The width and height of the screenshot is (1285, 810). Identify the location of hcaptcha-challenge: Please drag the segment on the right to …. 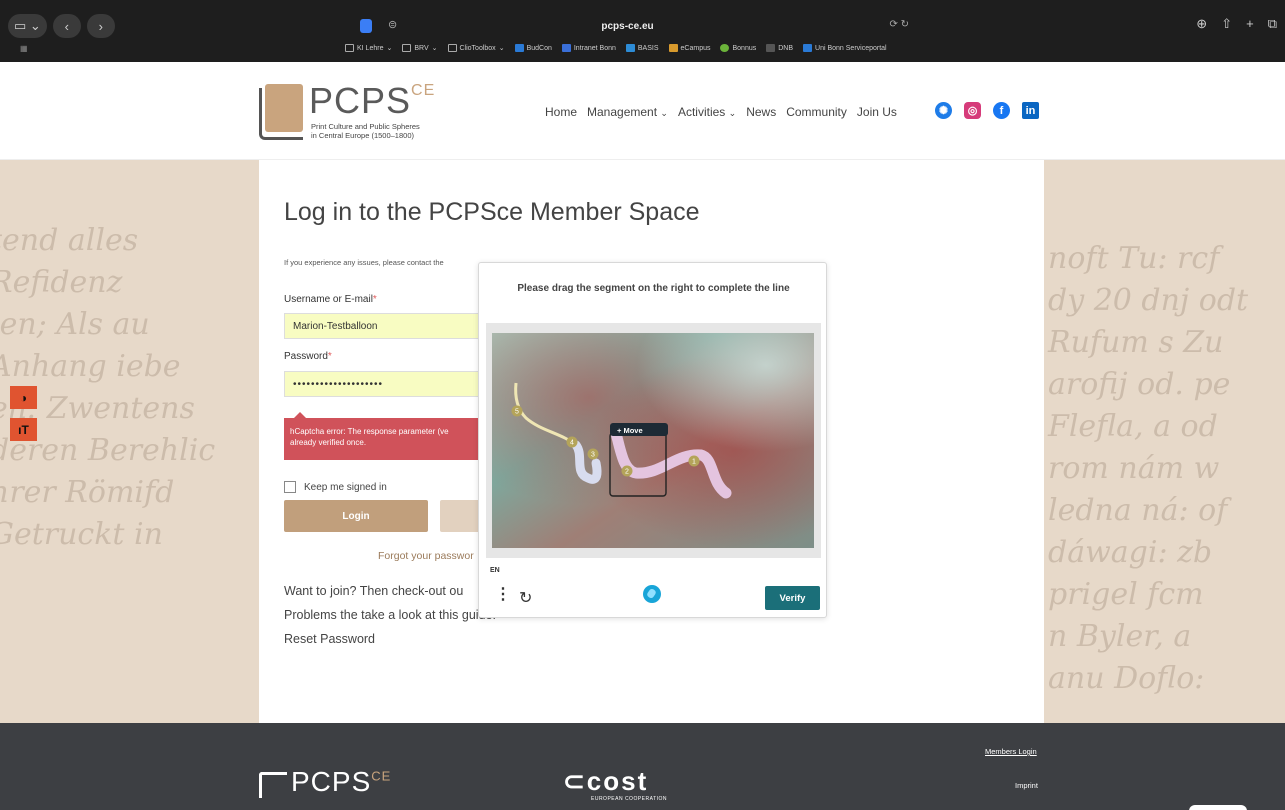
(652, 440).